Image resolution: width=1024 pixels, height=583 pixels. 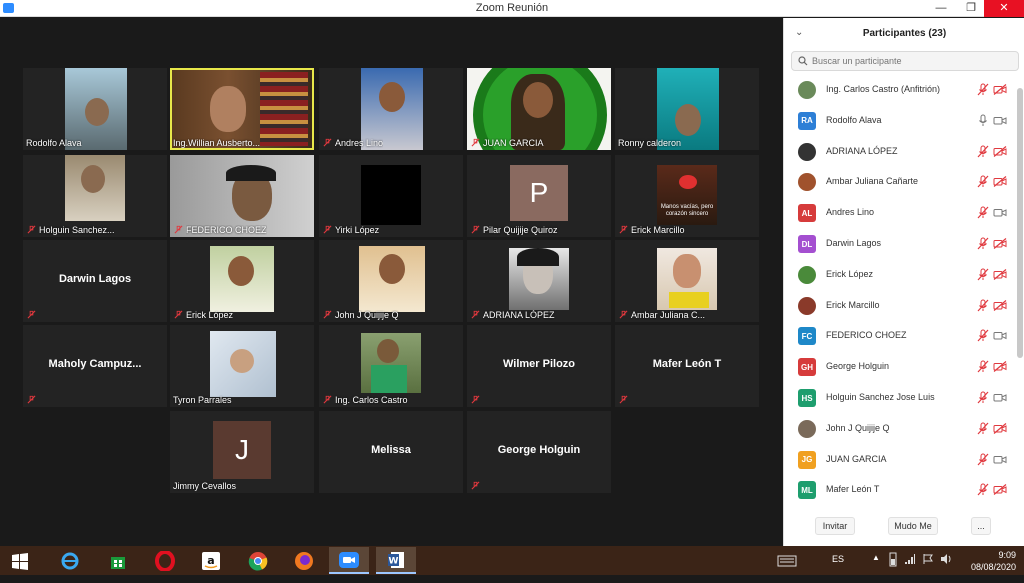 I want to click on video-tile: Darwin Lagos, so click(x=95, y=281).